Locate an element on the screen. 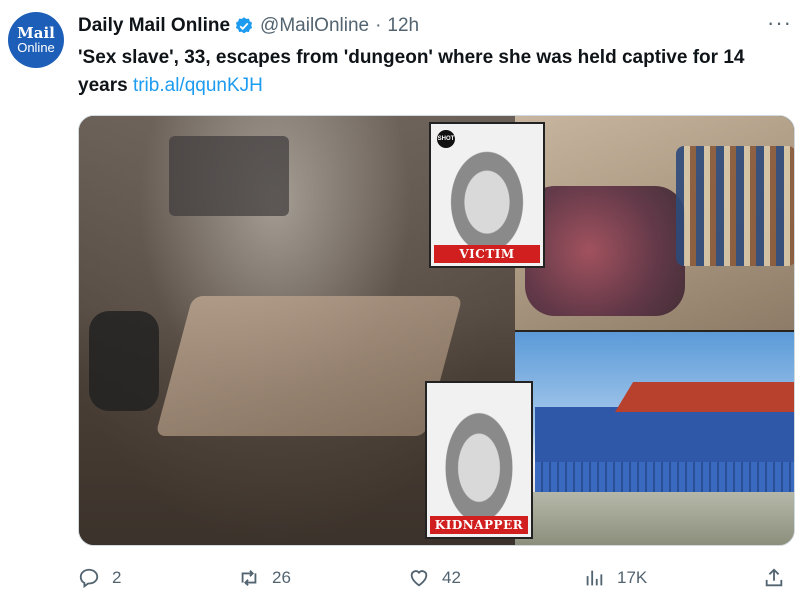 The image size is (810, 603). heart-icon is located at coordinates (419, 578).